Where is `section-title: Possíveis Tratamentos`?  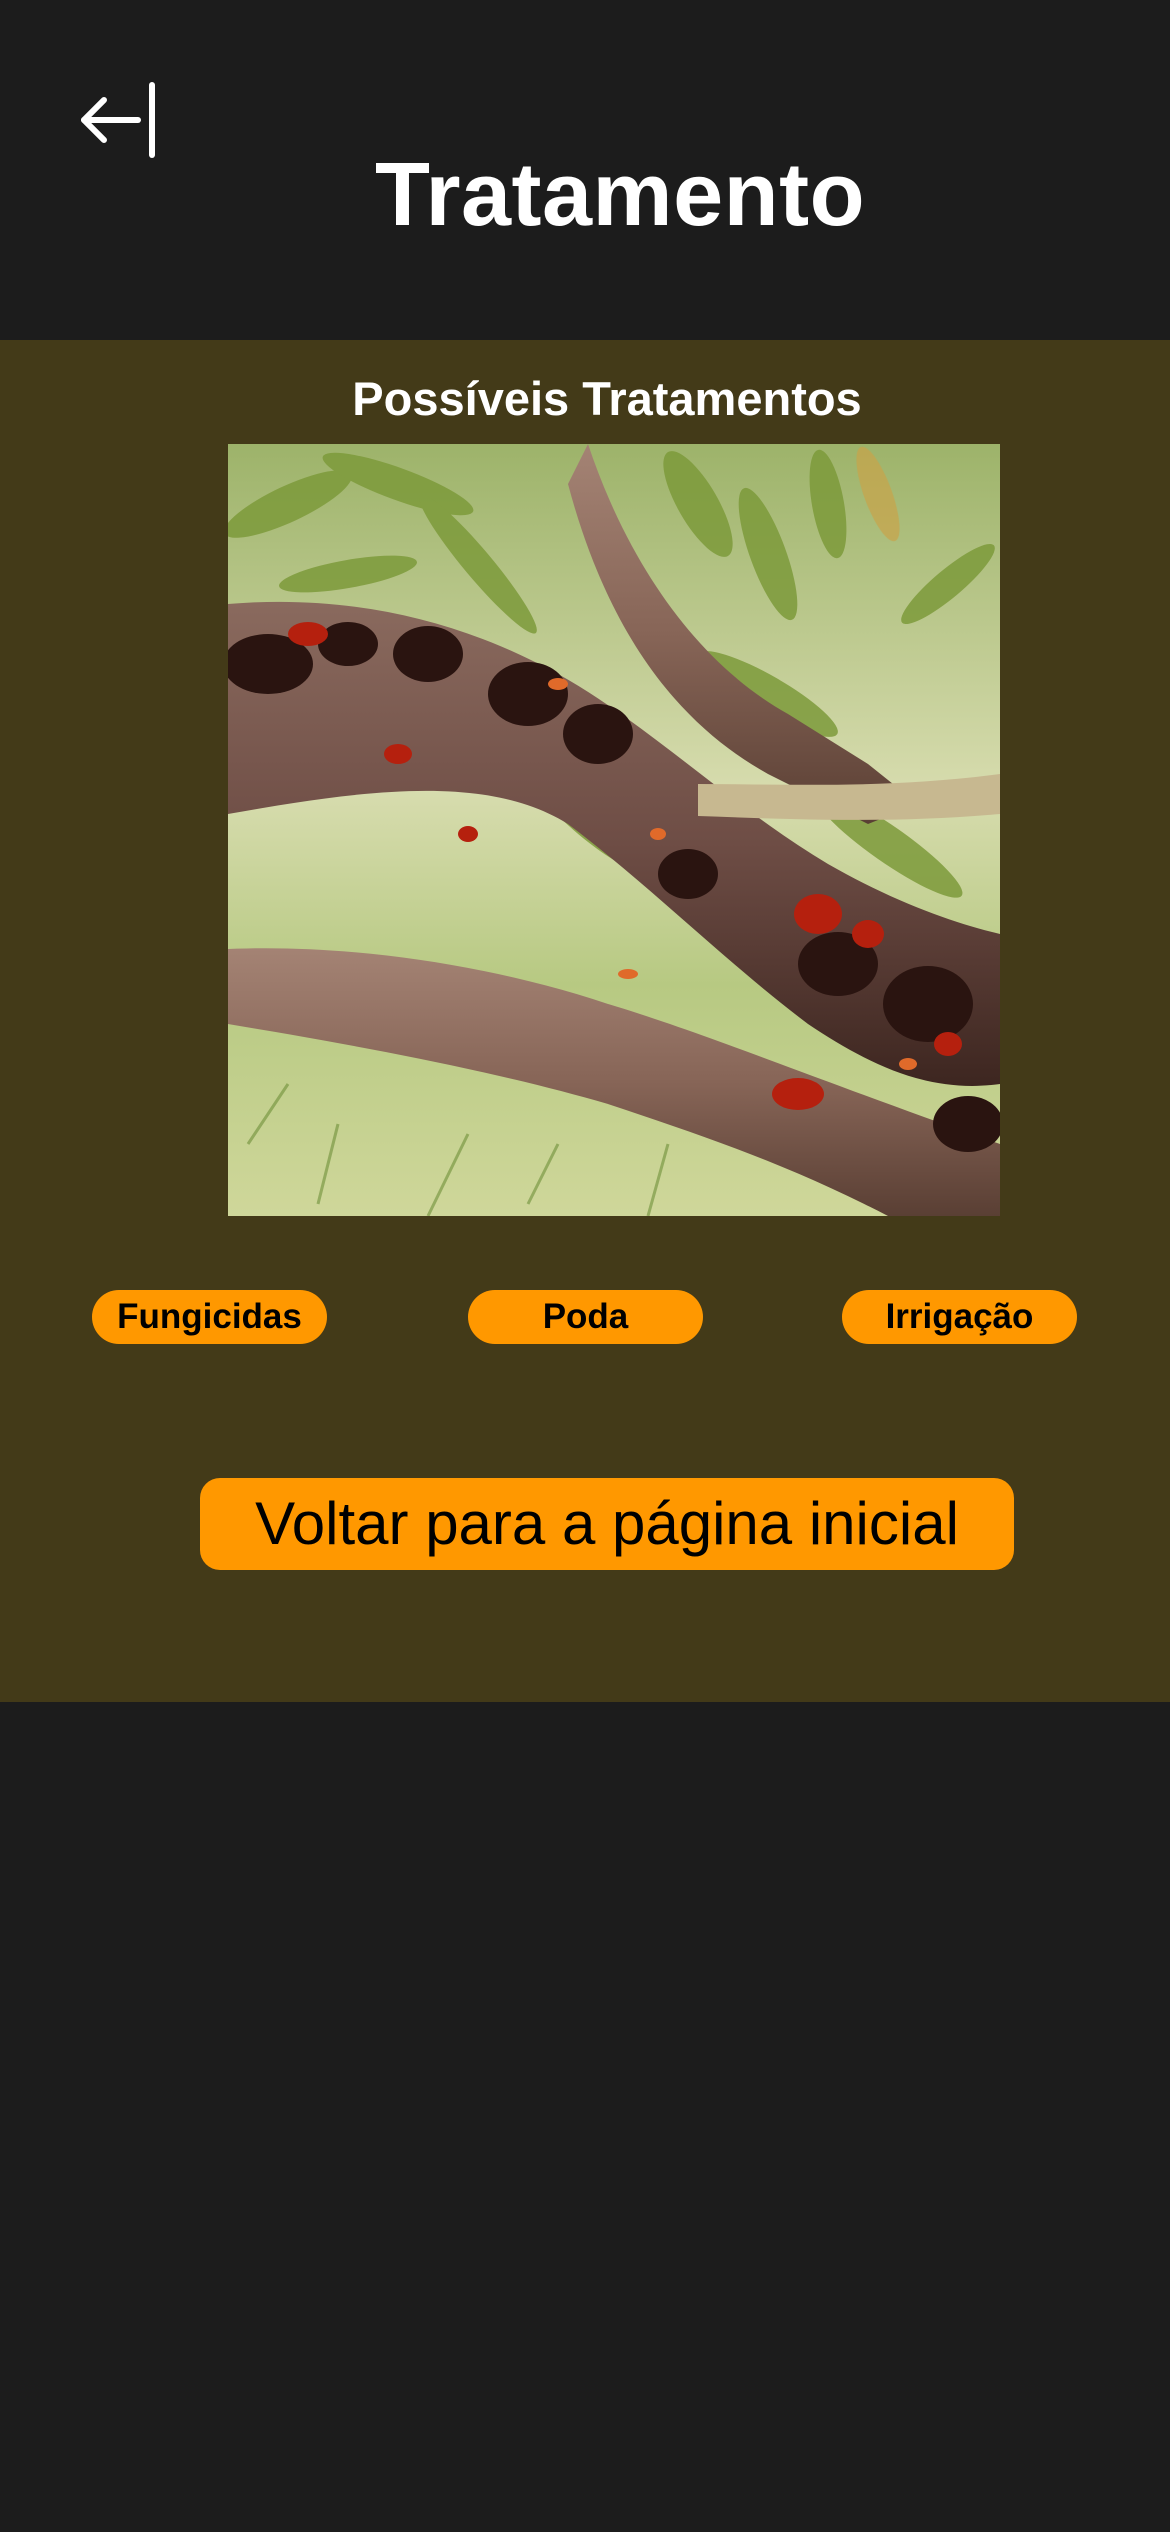
section-title: Possíveis Tratamentos is located at coordinates (607, 398).